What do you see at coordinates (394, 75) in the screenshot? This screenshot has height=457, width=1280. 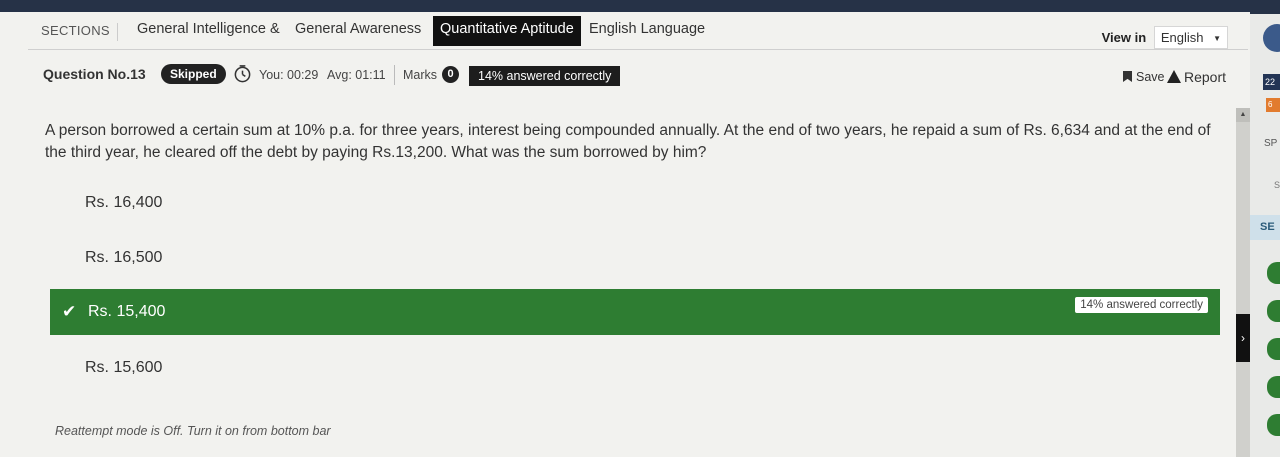 I see `info-divider` at bounding box center [394, 75].